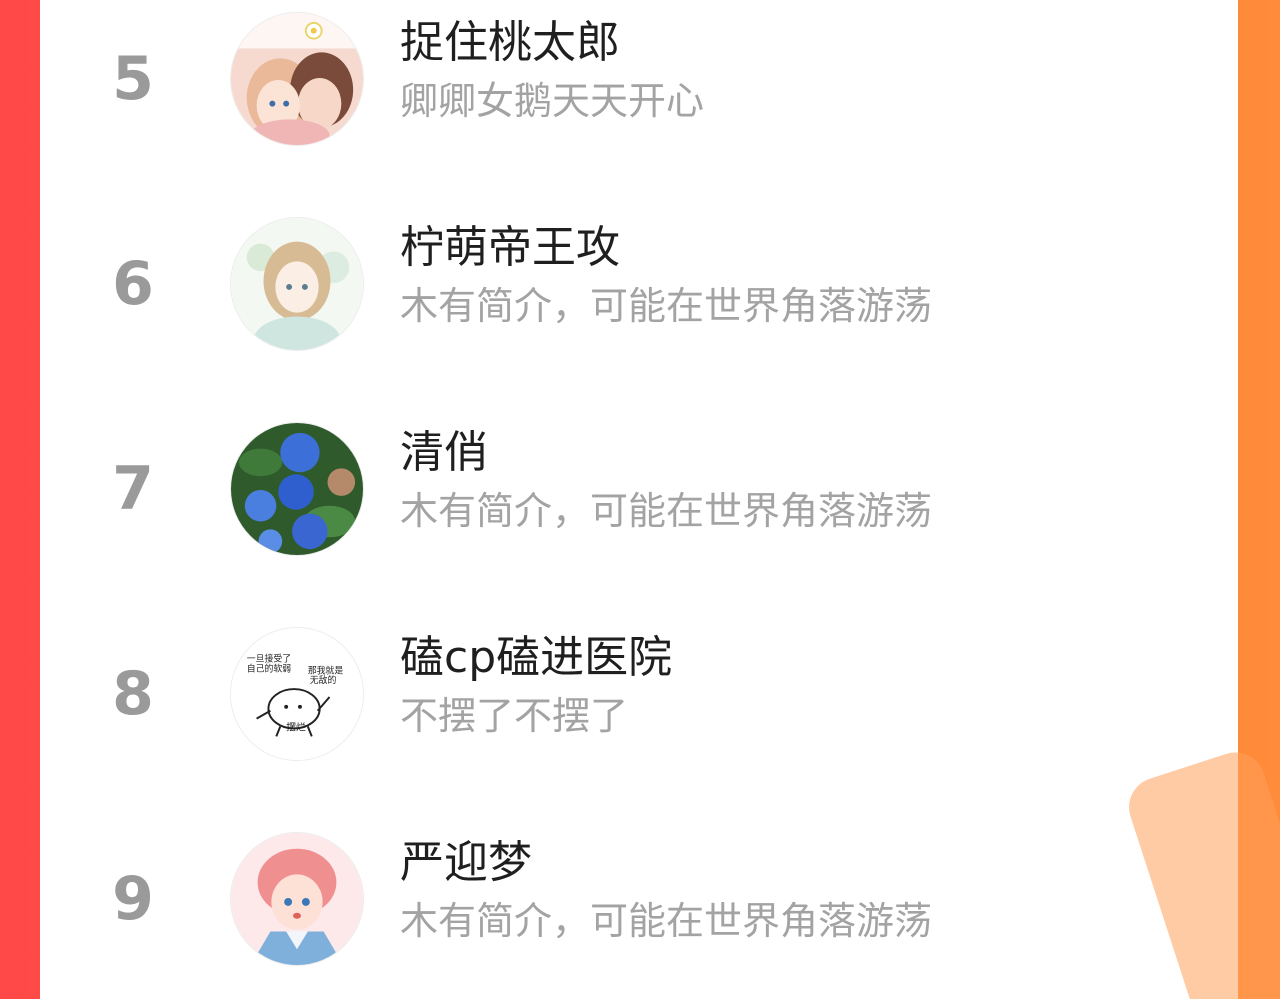 The image size is (1280, 999). Describe the element at coordinates (536, 657) in the screenshot. I see `user-name: 磕cp磕进医院` at that location.